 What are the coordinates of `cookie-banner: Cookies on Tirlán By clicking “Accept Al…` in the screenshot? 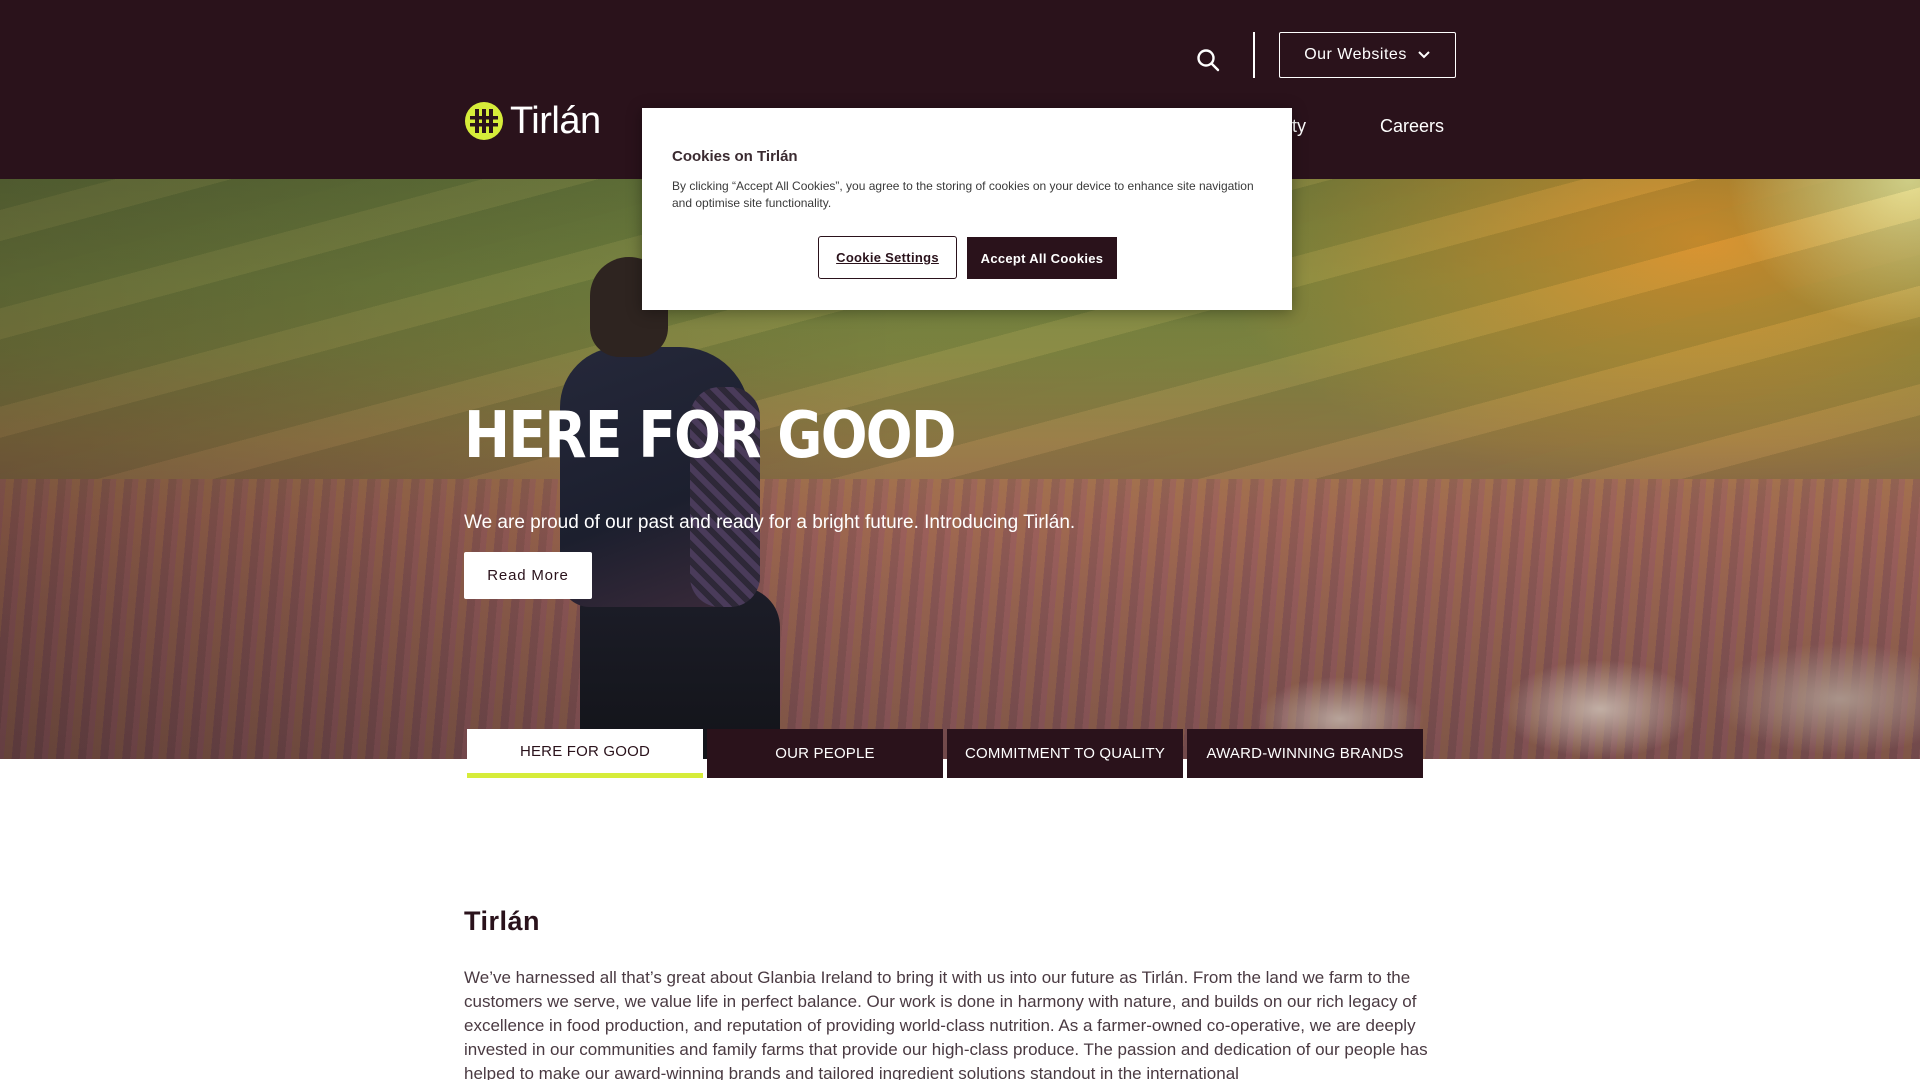 It's located at (967, 209).